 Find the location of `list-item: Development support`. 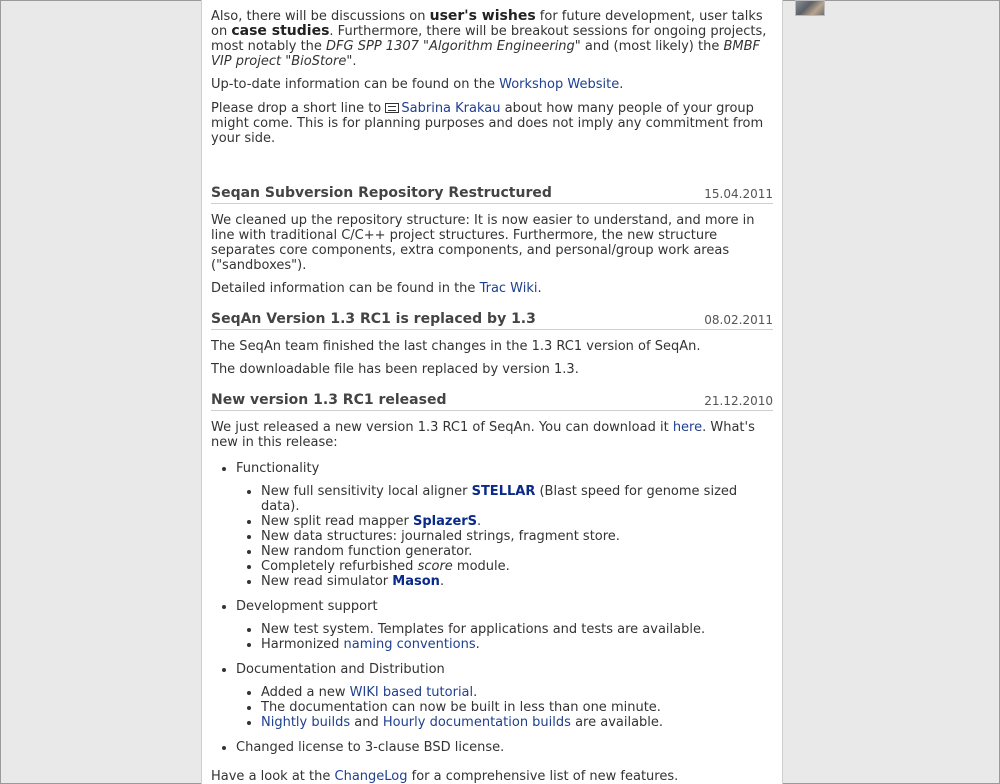

list-item: Development support is located at coordinates (492, 606).